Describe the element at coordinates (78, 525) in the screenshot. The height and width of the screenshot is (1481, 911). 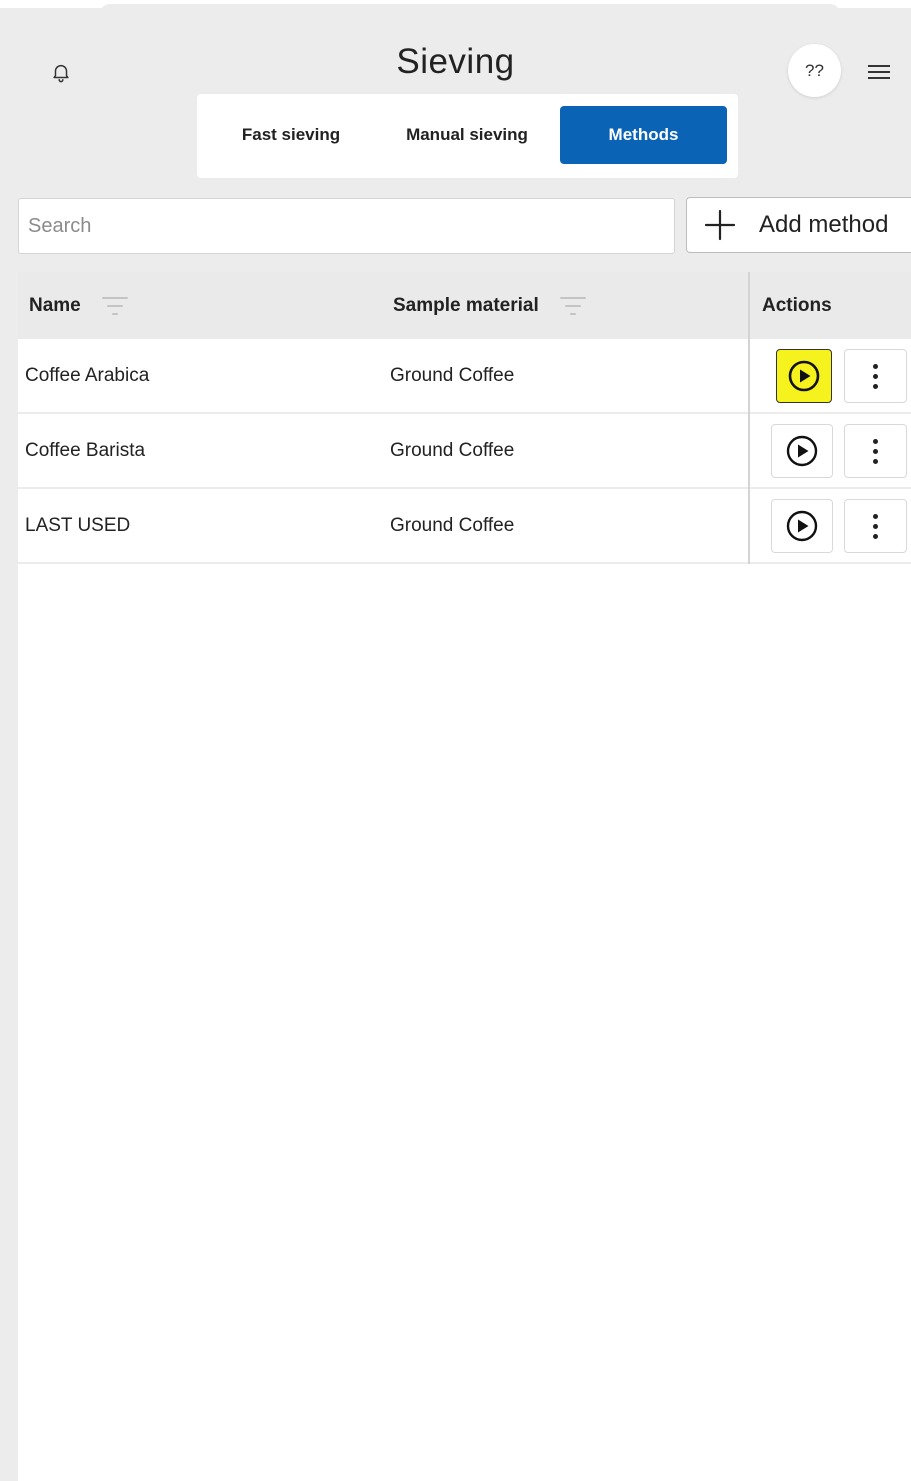
I see `method-name: LAST USED` at that location.